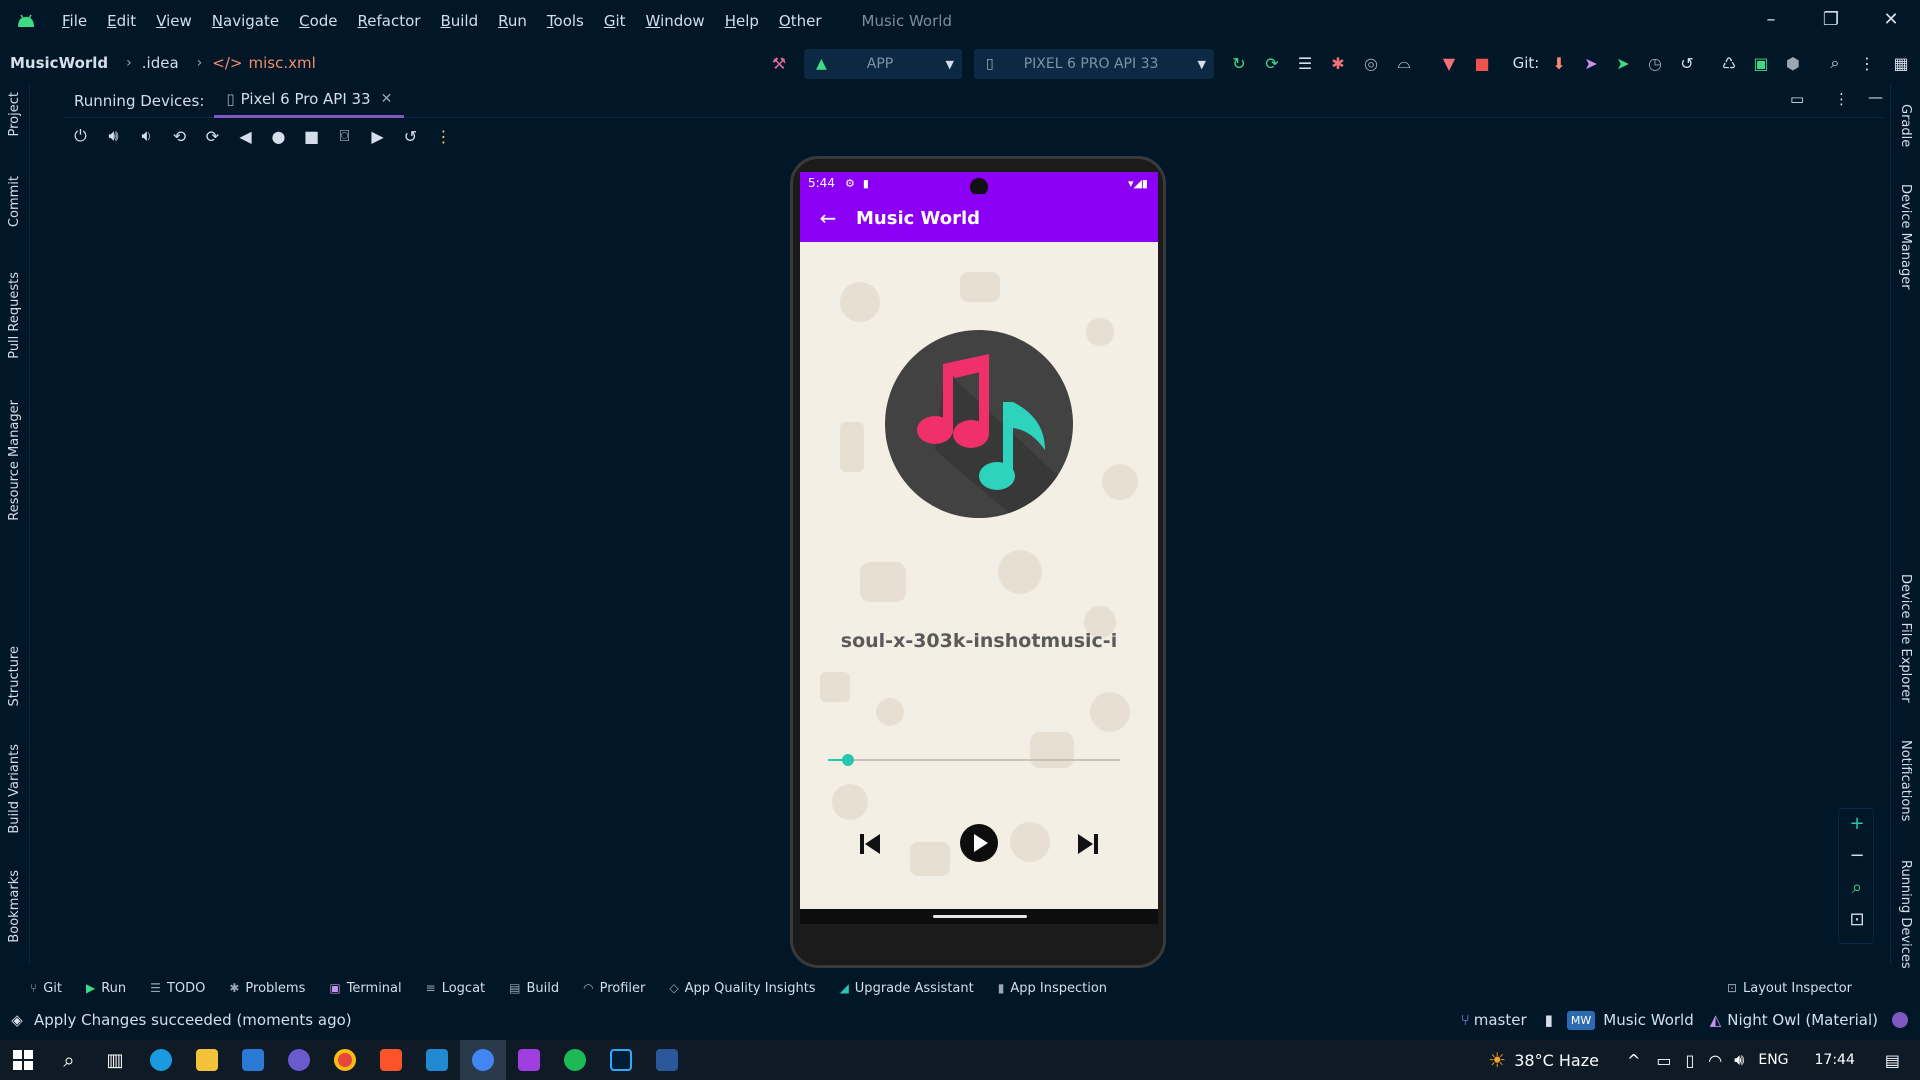  I want to click on rotate-left-icon: ⟲, so click(179, 136).